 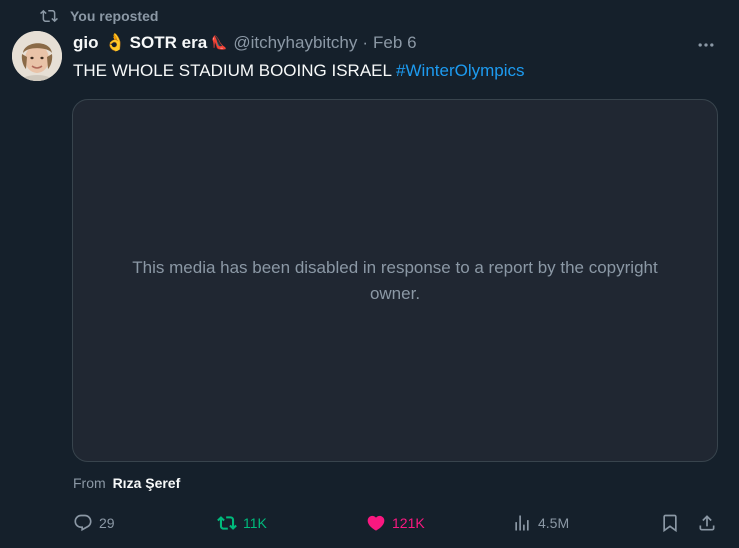 I want to click on repost-banner: You reposted, so click(x=99, y=16).